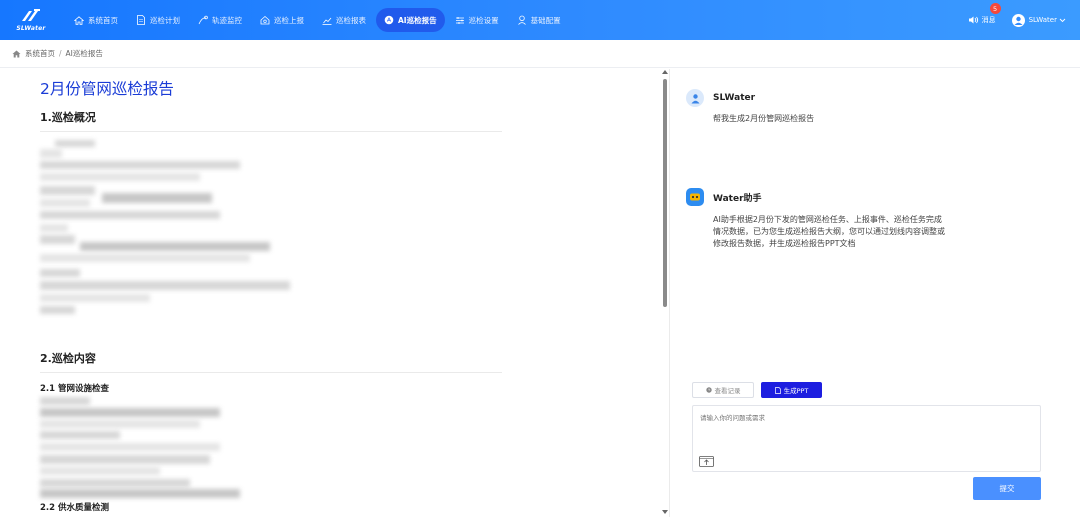 This screenshot has height=517, width=1080. Describe the element at coordinates (31, 16) in the screenshot. I see `logo-mark-icon` at that location.